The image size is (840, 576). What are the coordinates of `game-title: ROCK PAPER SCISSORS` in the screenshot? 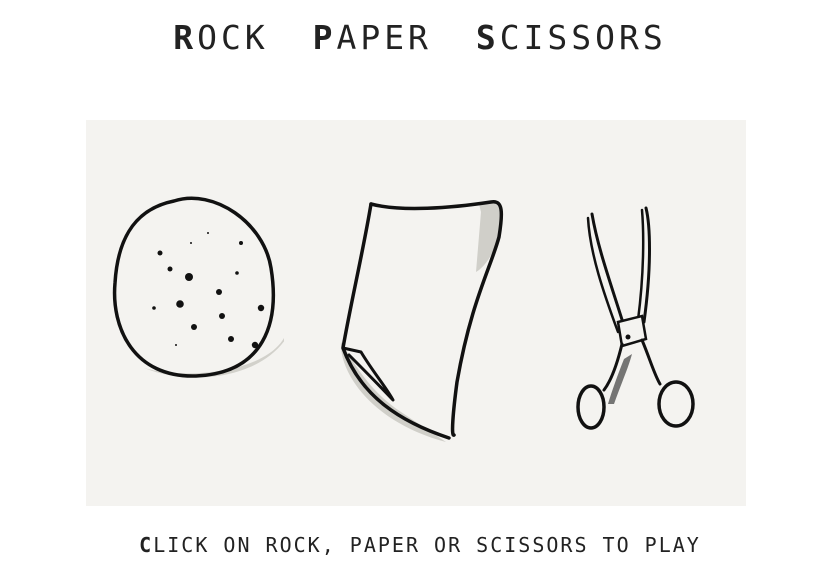 It's located at (420, 37).